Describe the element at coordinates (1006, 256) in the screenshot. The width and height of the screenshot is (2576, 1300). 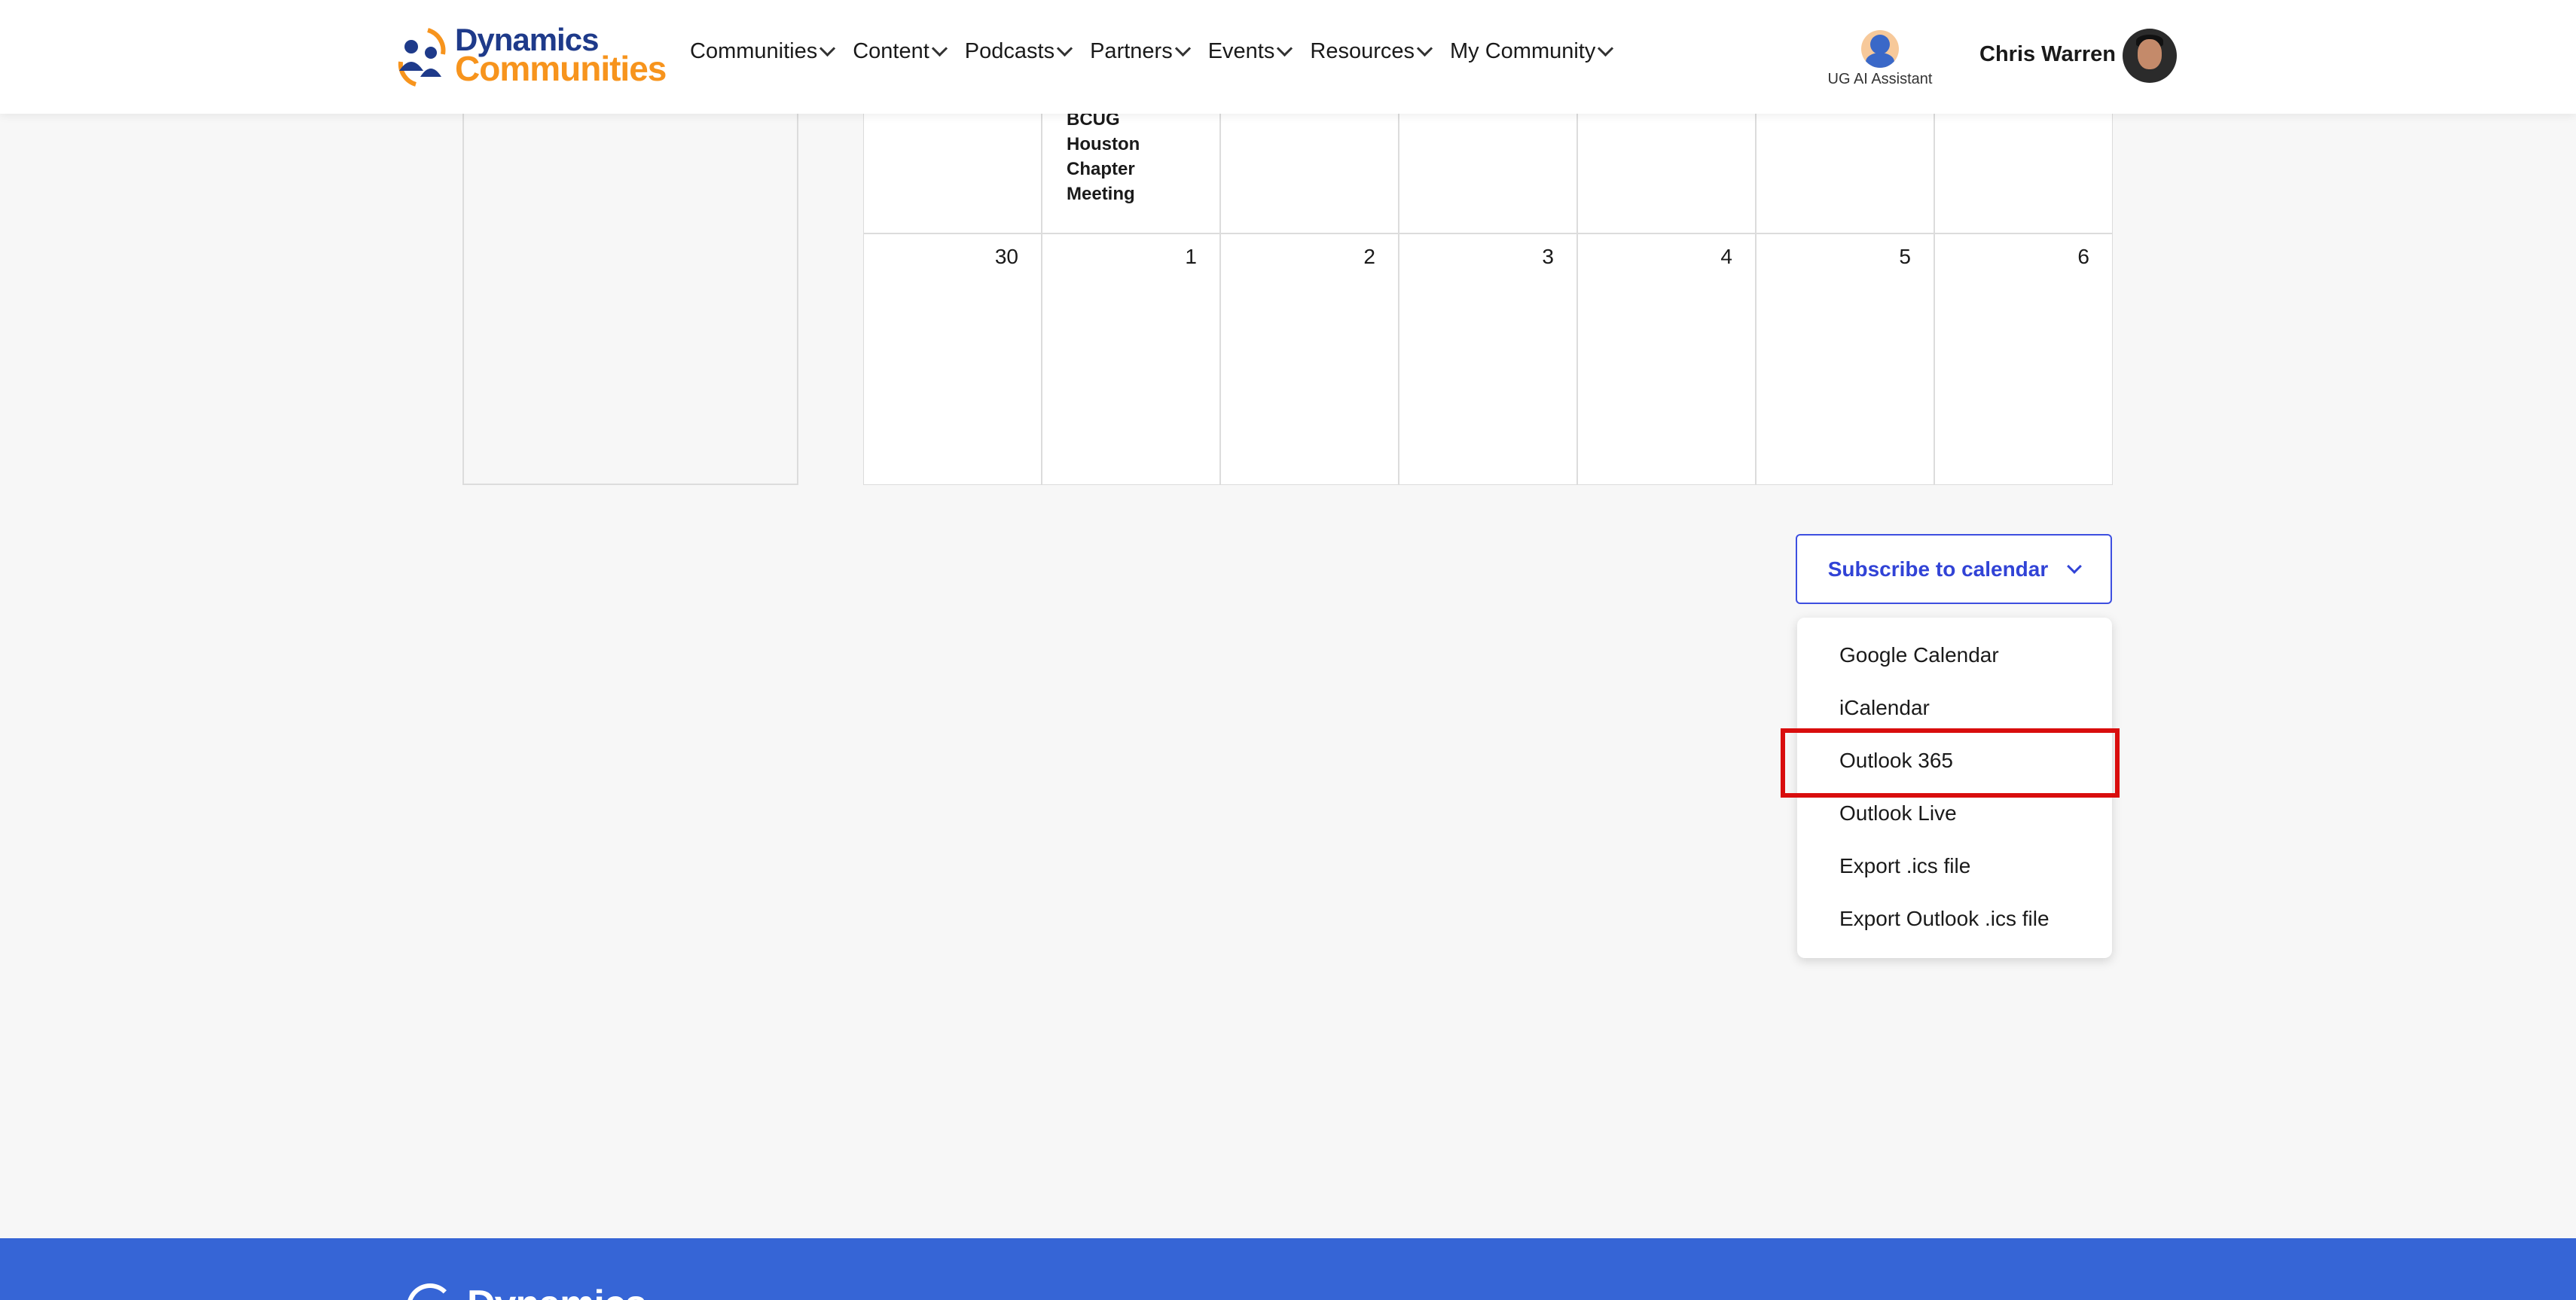
I see `day-number: 30` at that location.